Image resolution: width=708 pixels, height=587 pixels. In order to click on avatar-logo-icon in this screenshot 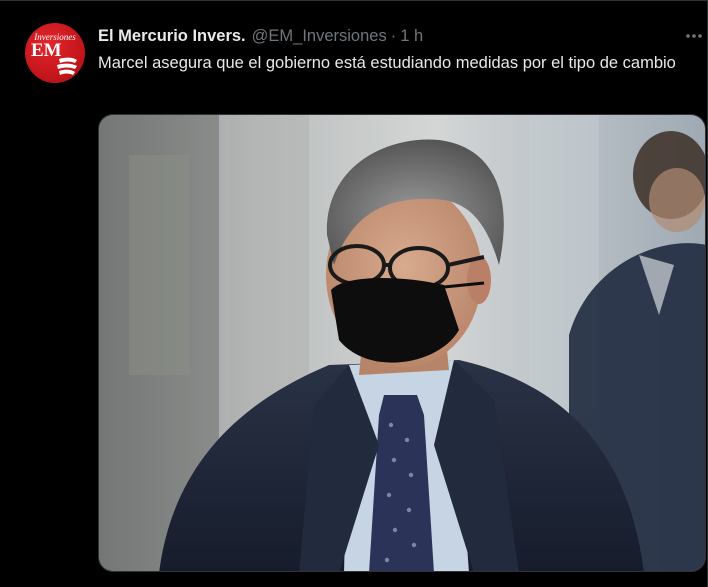, I will do `click(67, 66)`.